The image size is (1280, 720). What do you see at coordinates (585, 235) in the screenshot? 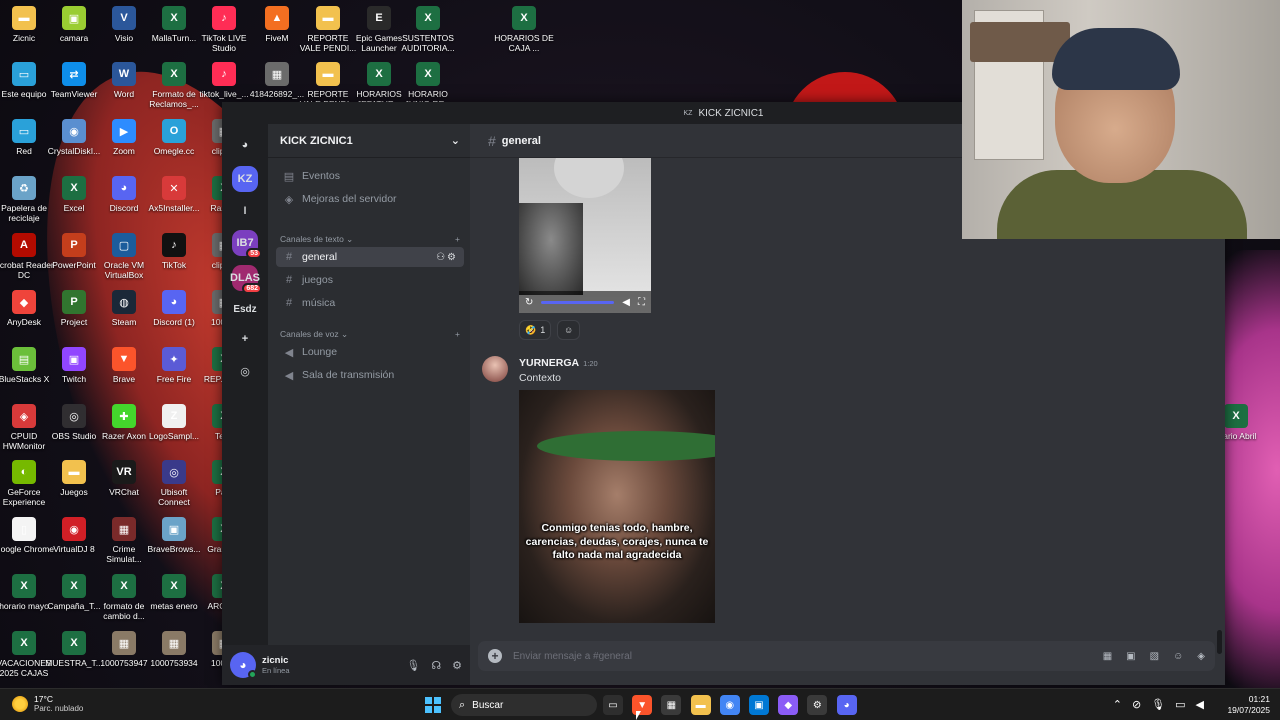
I see `video-attachment: ↻ ◀ ⛶` at bounding box center [585, 235].